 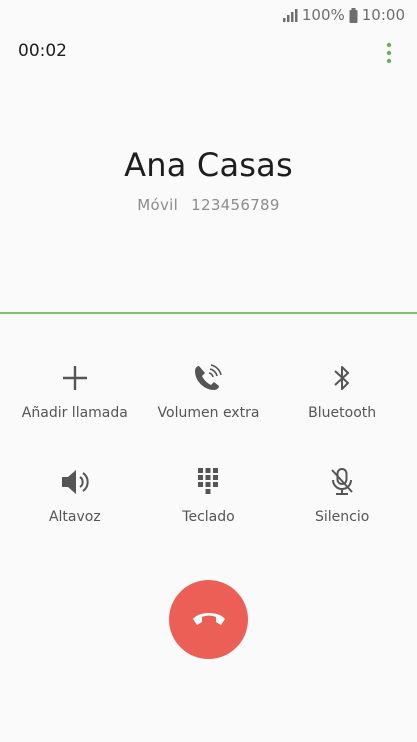 I want to click on number-type: Móvil, so click(x=158, y=205).